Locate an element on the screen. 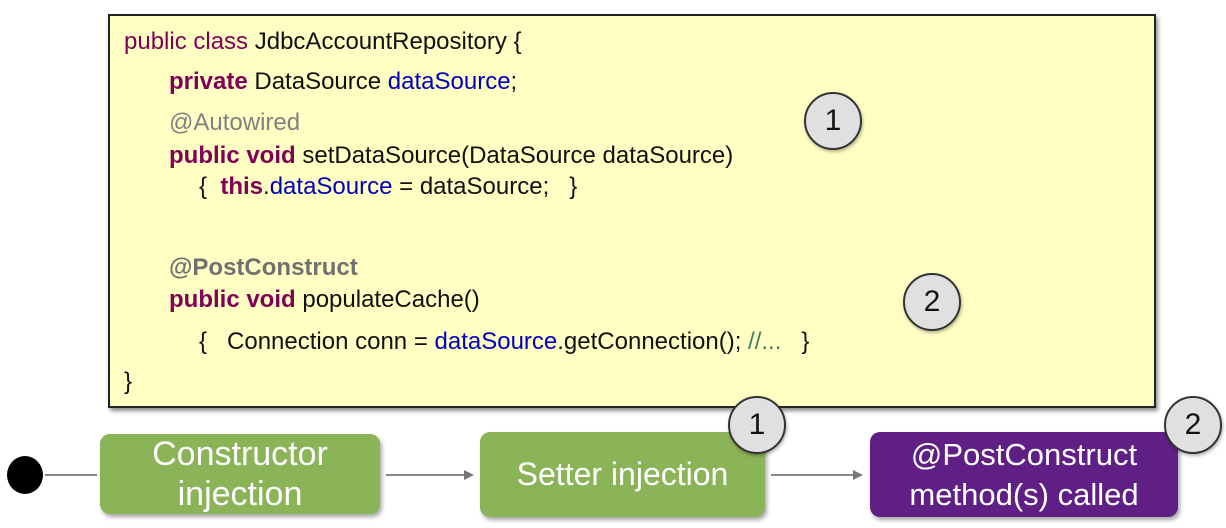  step2-label: Setter injection is located at coordinates (622, 474).